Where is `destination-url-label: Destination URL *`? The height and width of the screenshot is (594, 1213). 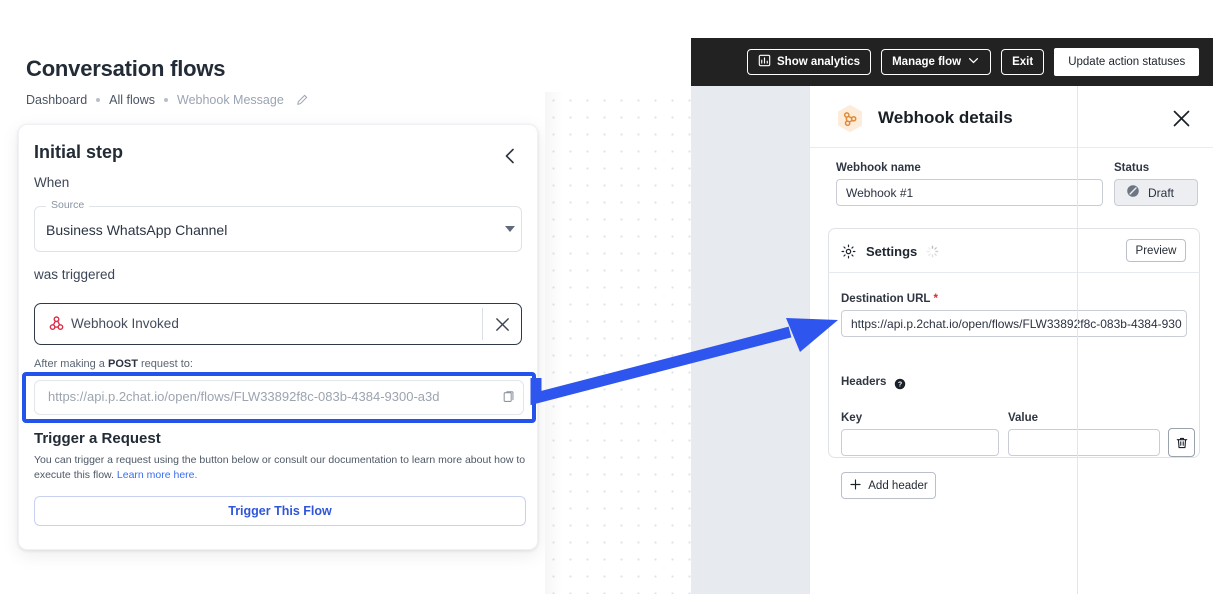
destination-url-label: Destination URL * is located at coordinates (889, 299).